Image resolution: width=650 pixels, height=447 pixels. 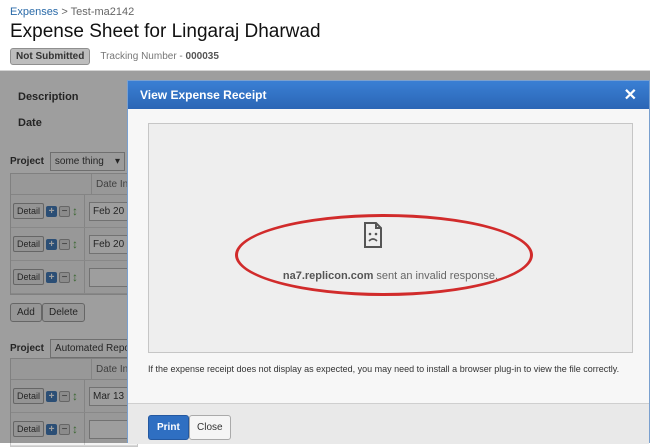 I want to click on breadcrumb: Expenses > Test-ma2142, so click(x=72, y=12).